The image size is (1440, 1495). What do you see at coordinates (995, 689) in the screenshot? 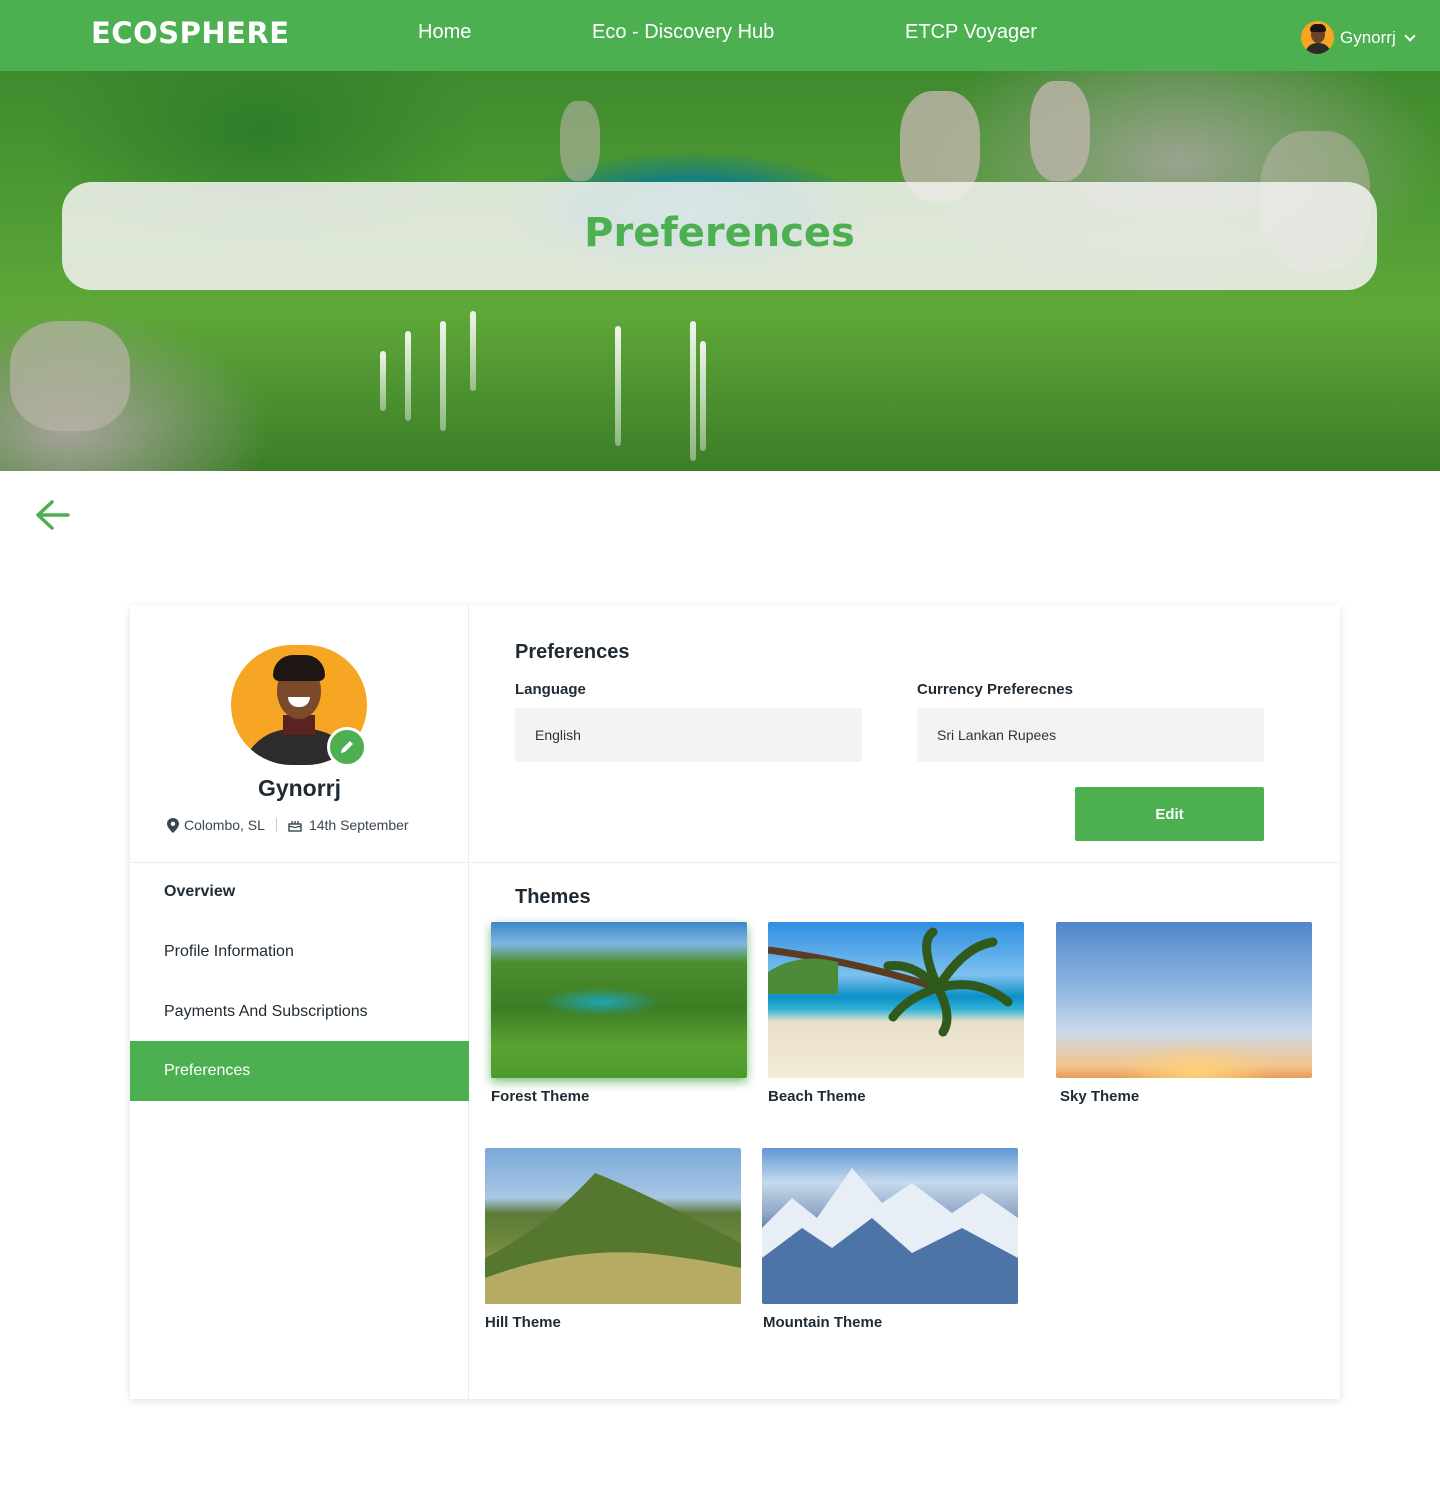
I see `currency-label: Currency Preferecnes` at bounding box center [995, 689].